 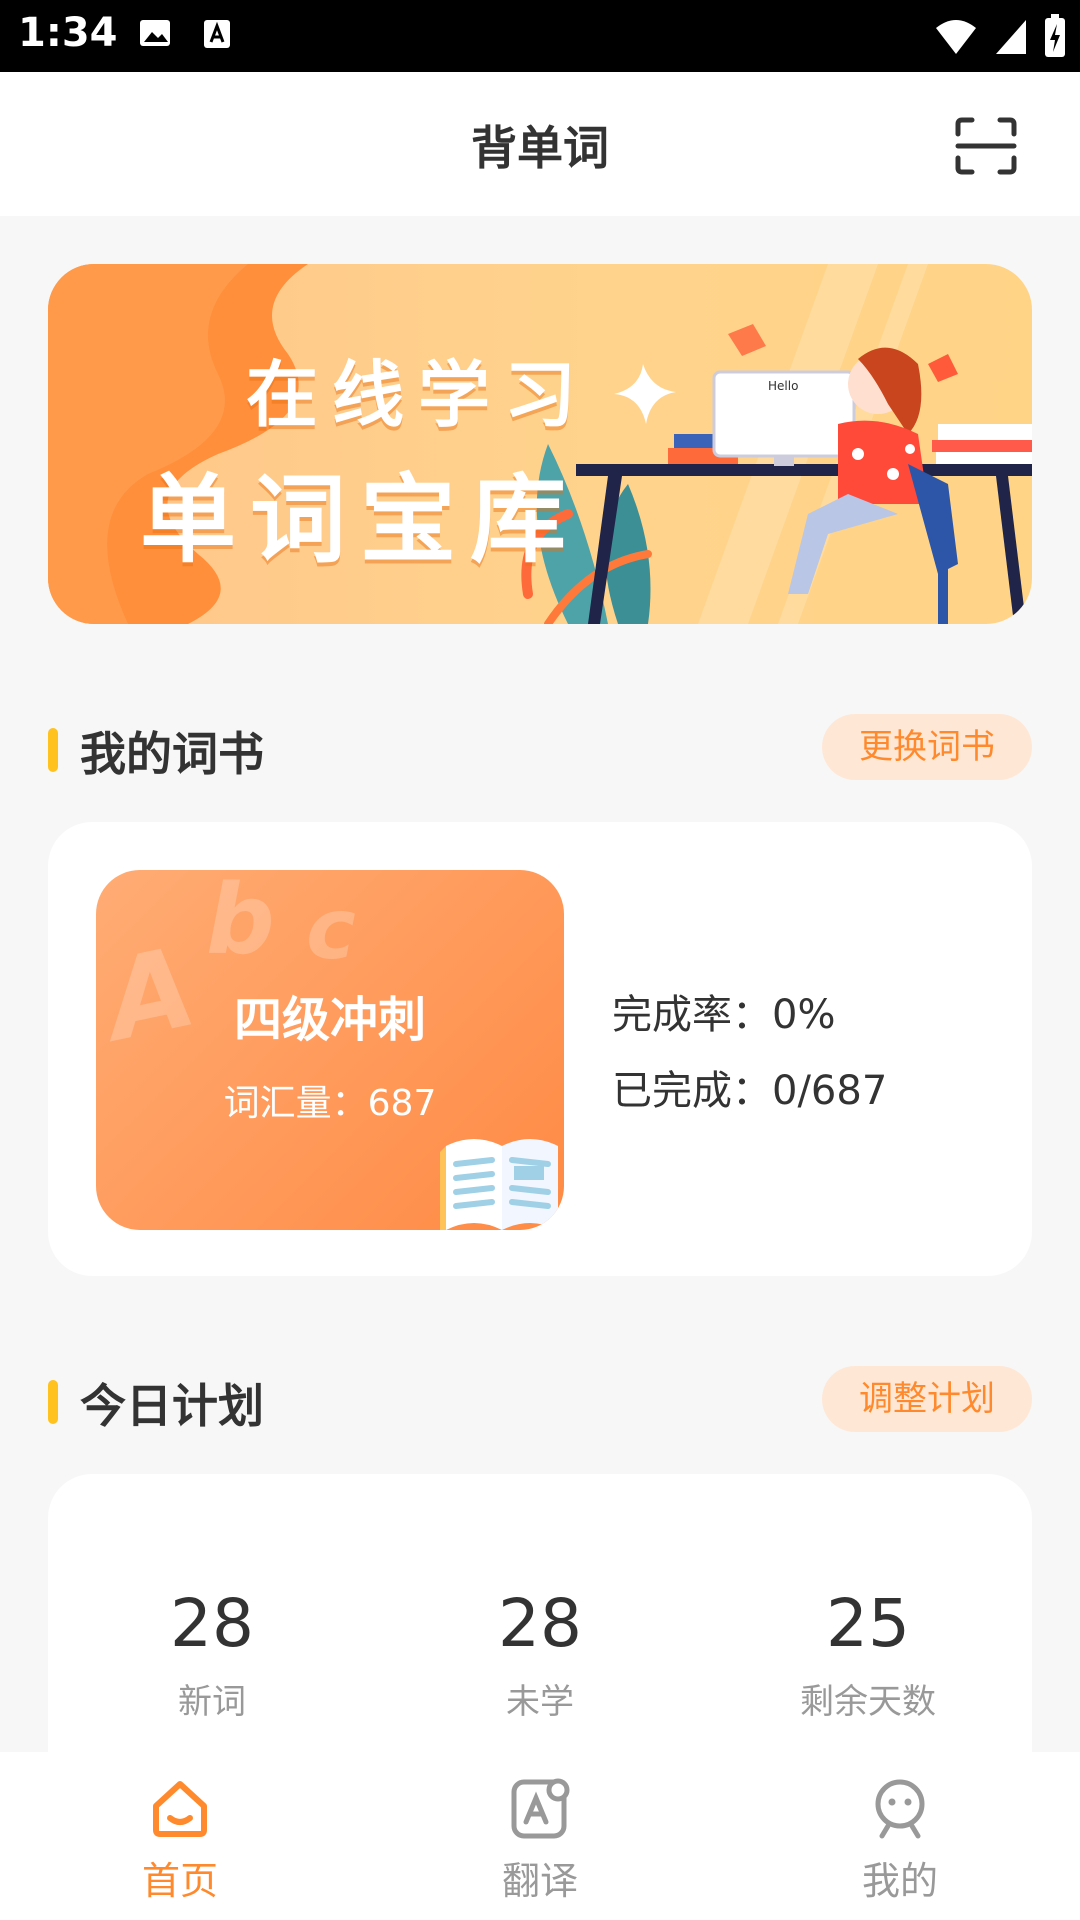 I want to click on completion-rate: 完成率：0%, so click(x=723, y=1011).